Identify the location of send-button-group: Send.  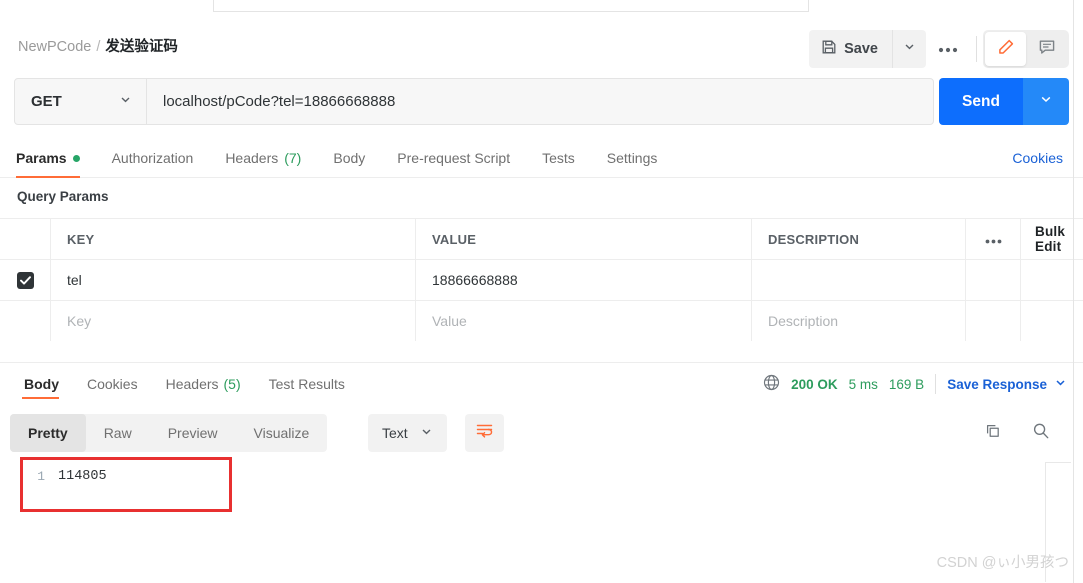
(1004, 101).